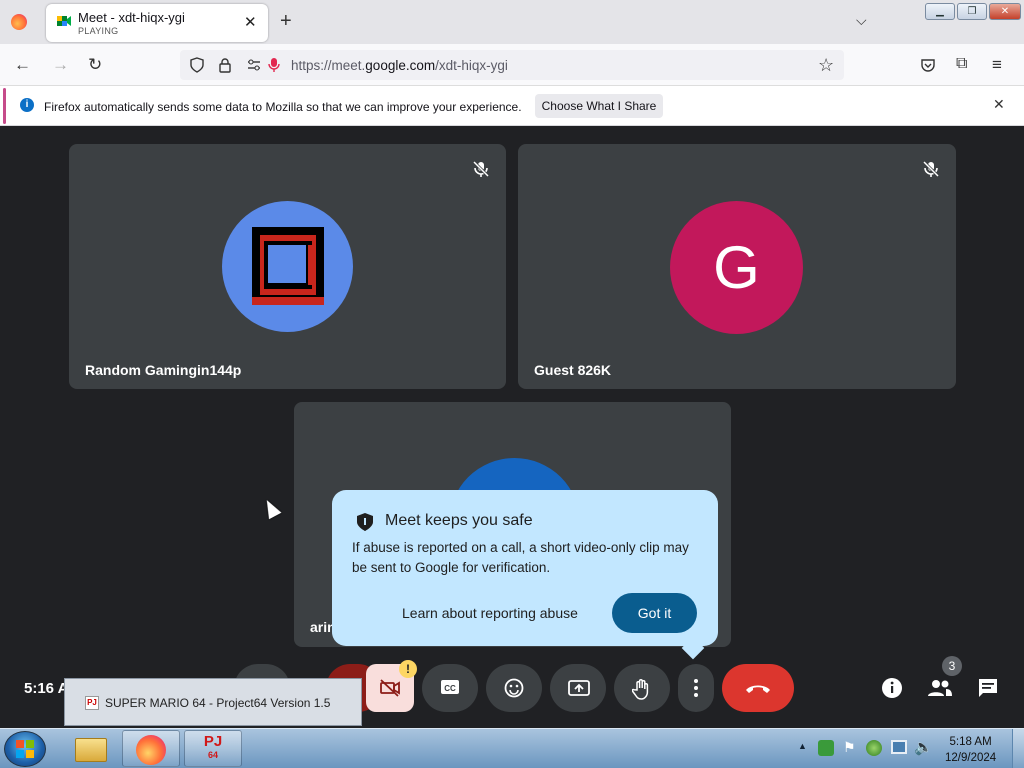  I want to click on show-hidden-icons: ▲, so click(802, 746).